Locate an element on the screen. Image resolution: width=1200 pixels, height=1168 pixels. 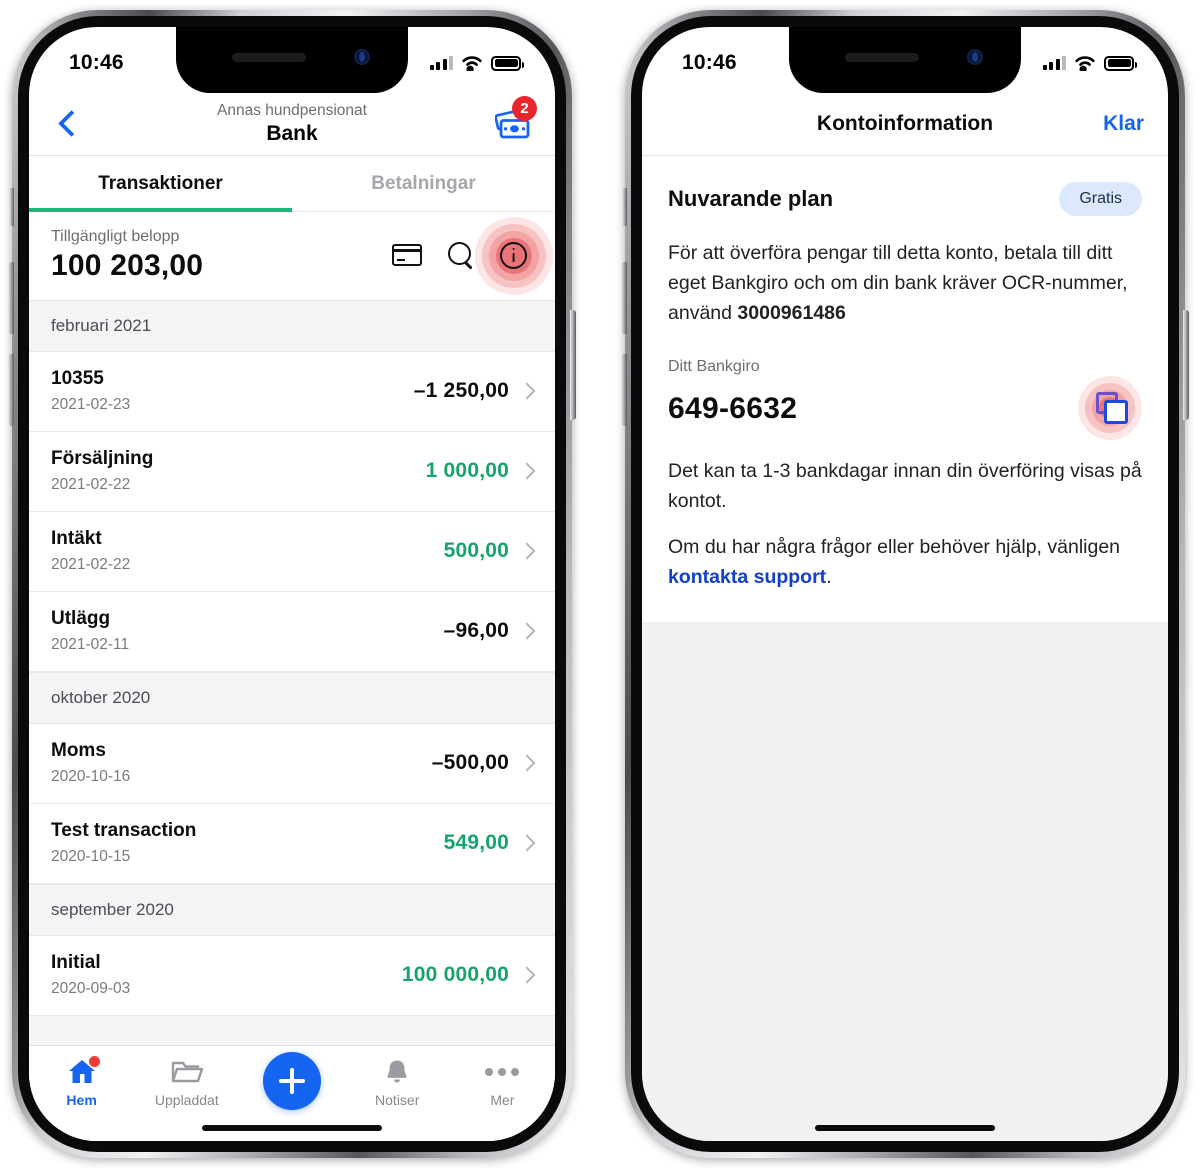
transaction-amount: –96,00 is located at coordinates (476, 630).